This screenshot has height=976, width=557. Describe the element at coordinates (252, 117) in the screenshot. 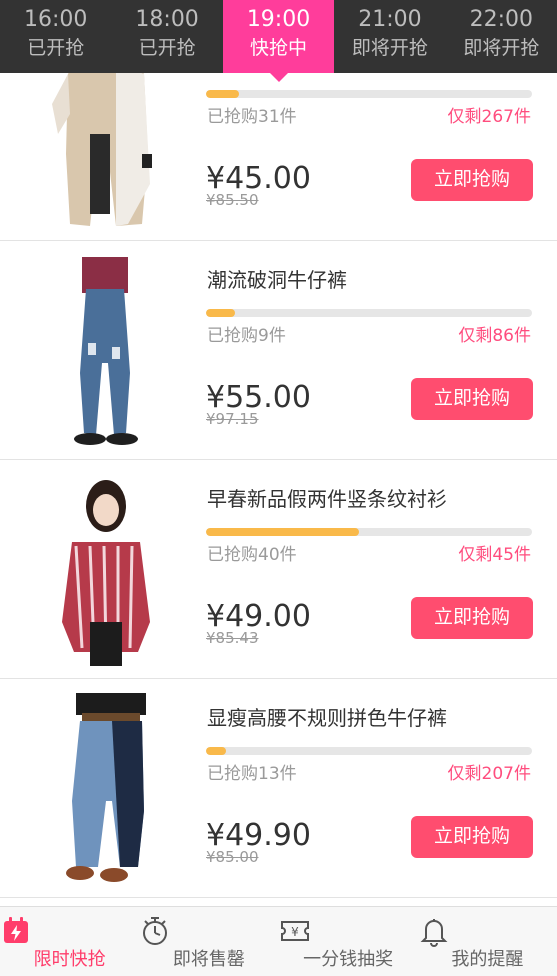

I see `sold-count: 已抢购31件` at that location.